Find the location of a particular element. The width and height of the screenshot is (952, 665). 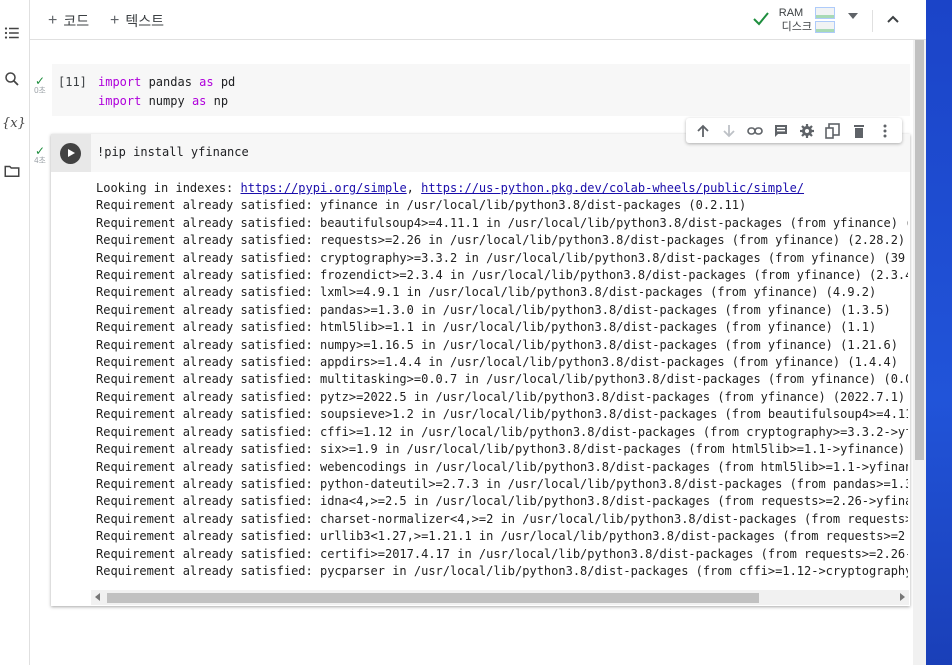

resource-monitor: RAM 디스크 is located at coordinates (791, 20).